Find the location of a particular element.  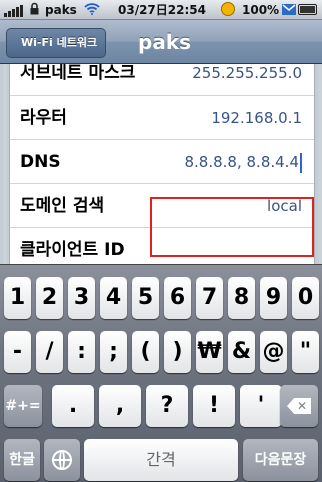

battery-icon is located at coordinates (307, 9).